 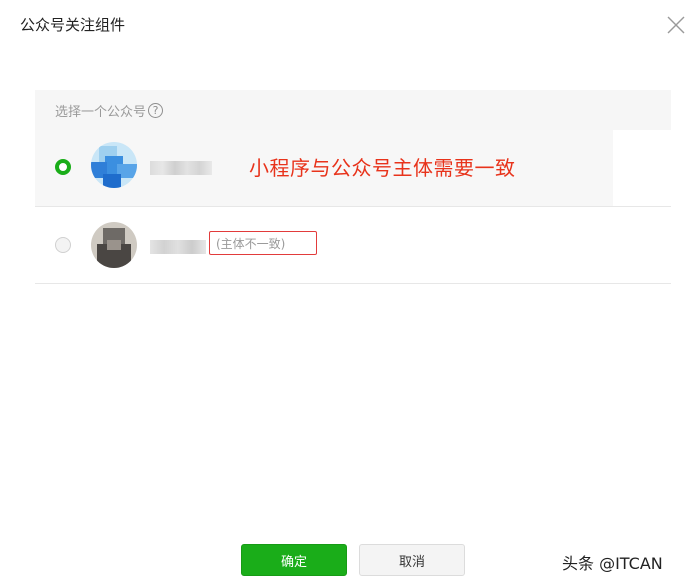 I want to click on annotation-text: 小程序与公众号主体需要一致, so click(x=382, y=168).